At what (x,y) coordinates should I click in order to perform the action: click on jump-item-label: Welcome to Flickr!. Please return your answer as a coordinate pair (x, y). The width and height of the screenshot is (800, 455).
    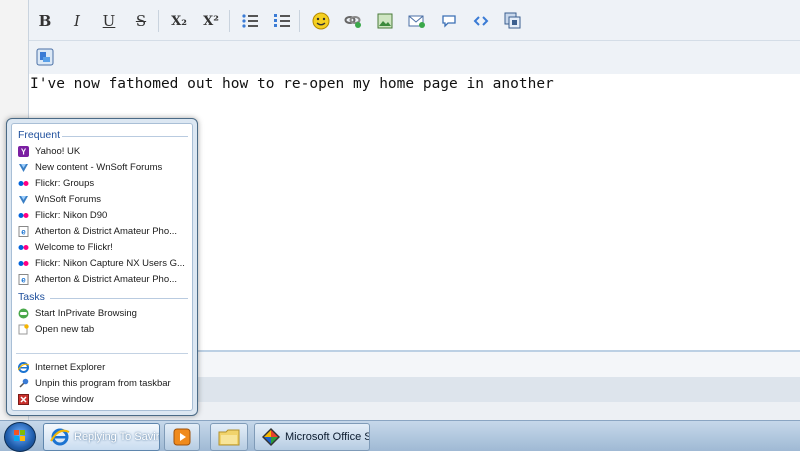
    Looking at the image, I should click on (74, 247).